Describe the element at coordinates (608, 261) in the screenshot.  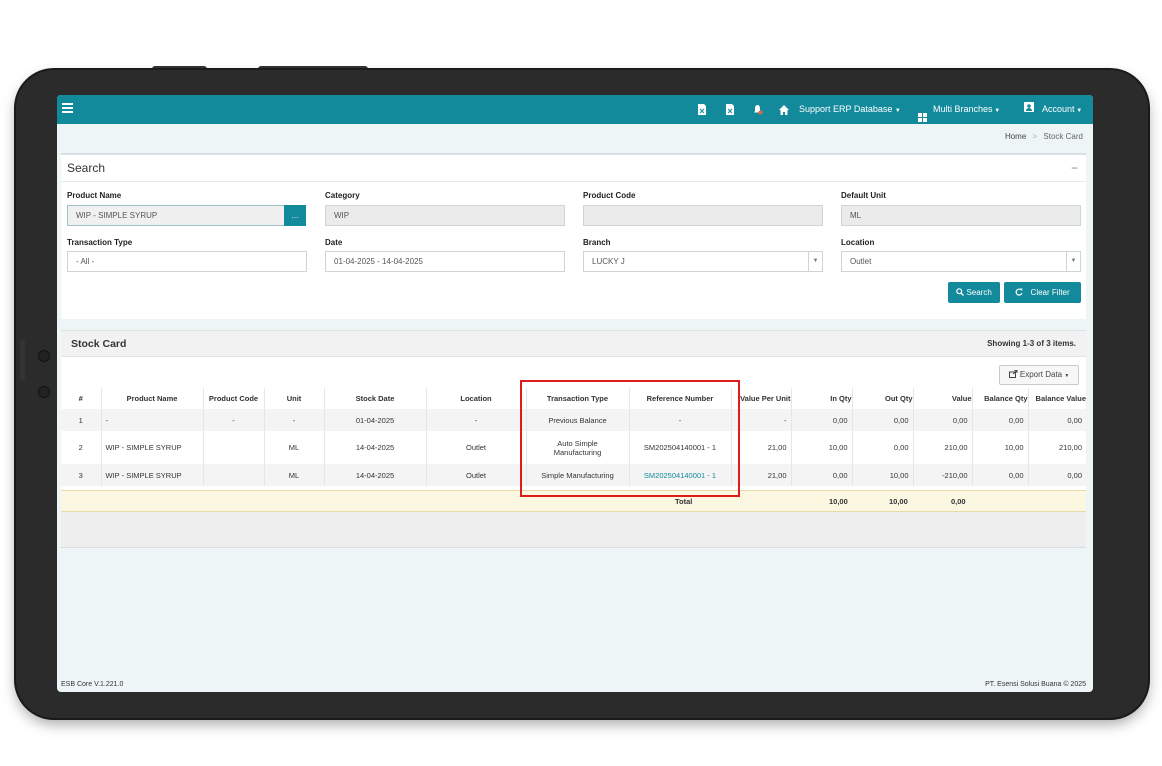
I see `branch-select-value: LUCKY J` at that location.